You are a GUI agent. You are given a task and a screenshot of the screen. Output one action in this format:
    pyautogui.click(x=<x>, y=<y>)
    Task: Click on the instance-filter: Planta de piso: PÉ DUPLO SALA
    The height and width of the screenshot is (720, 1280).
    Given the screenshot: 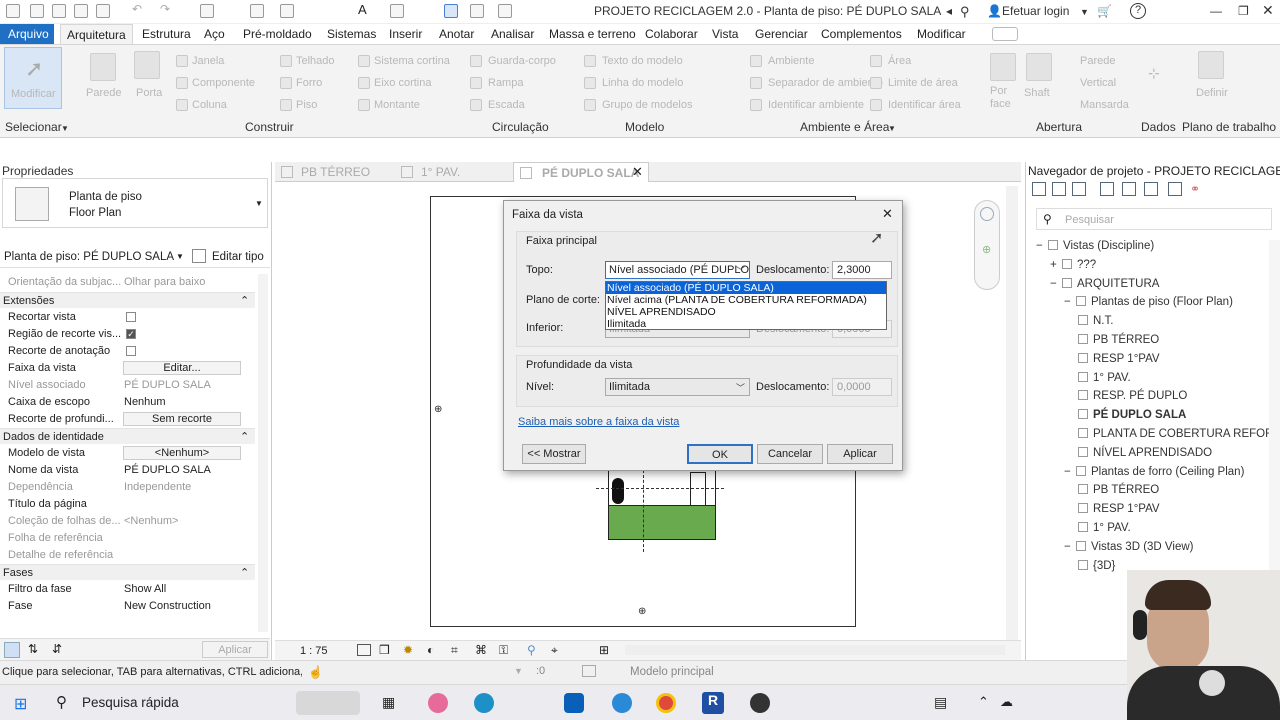 What is the action you would take?
    pyautogui.click(x=89, y=257)
    